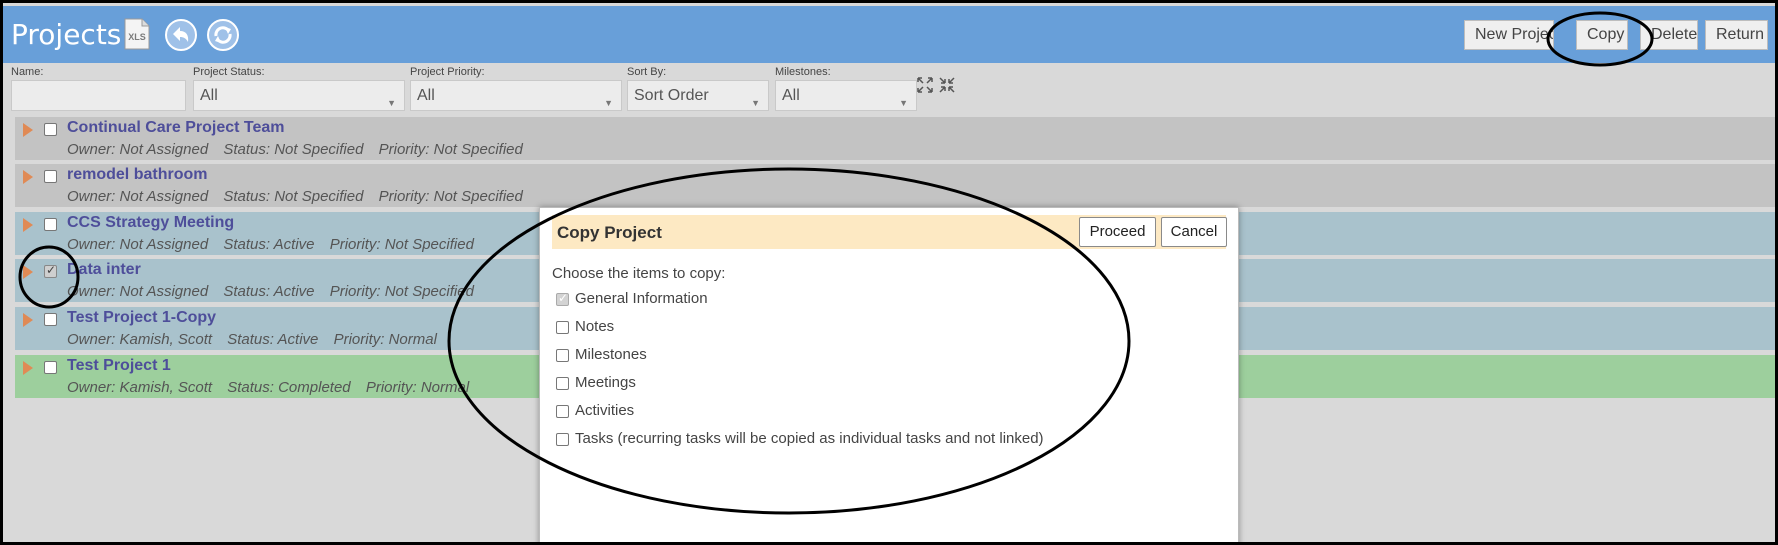  What do you see at coordinates (181, 35) in the screenshot?
I see `undo-icon` at bounding box center [181, 35].